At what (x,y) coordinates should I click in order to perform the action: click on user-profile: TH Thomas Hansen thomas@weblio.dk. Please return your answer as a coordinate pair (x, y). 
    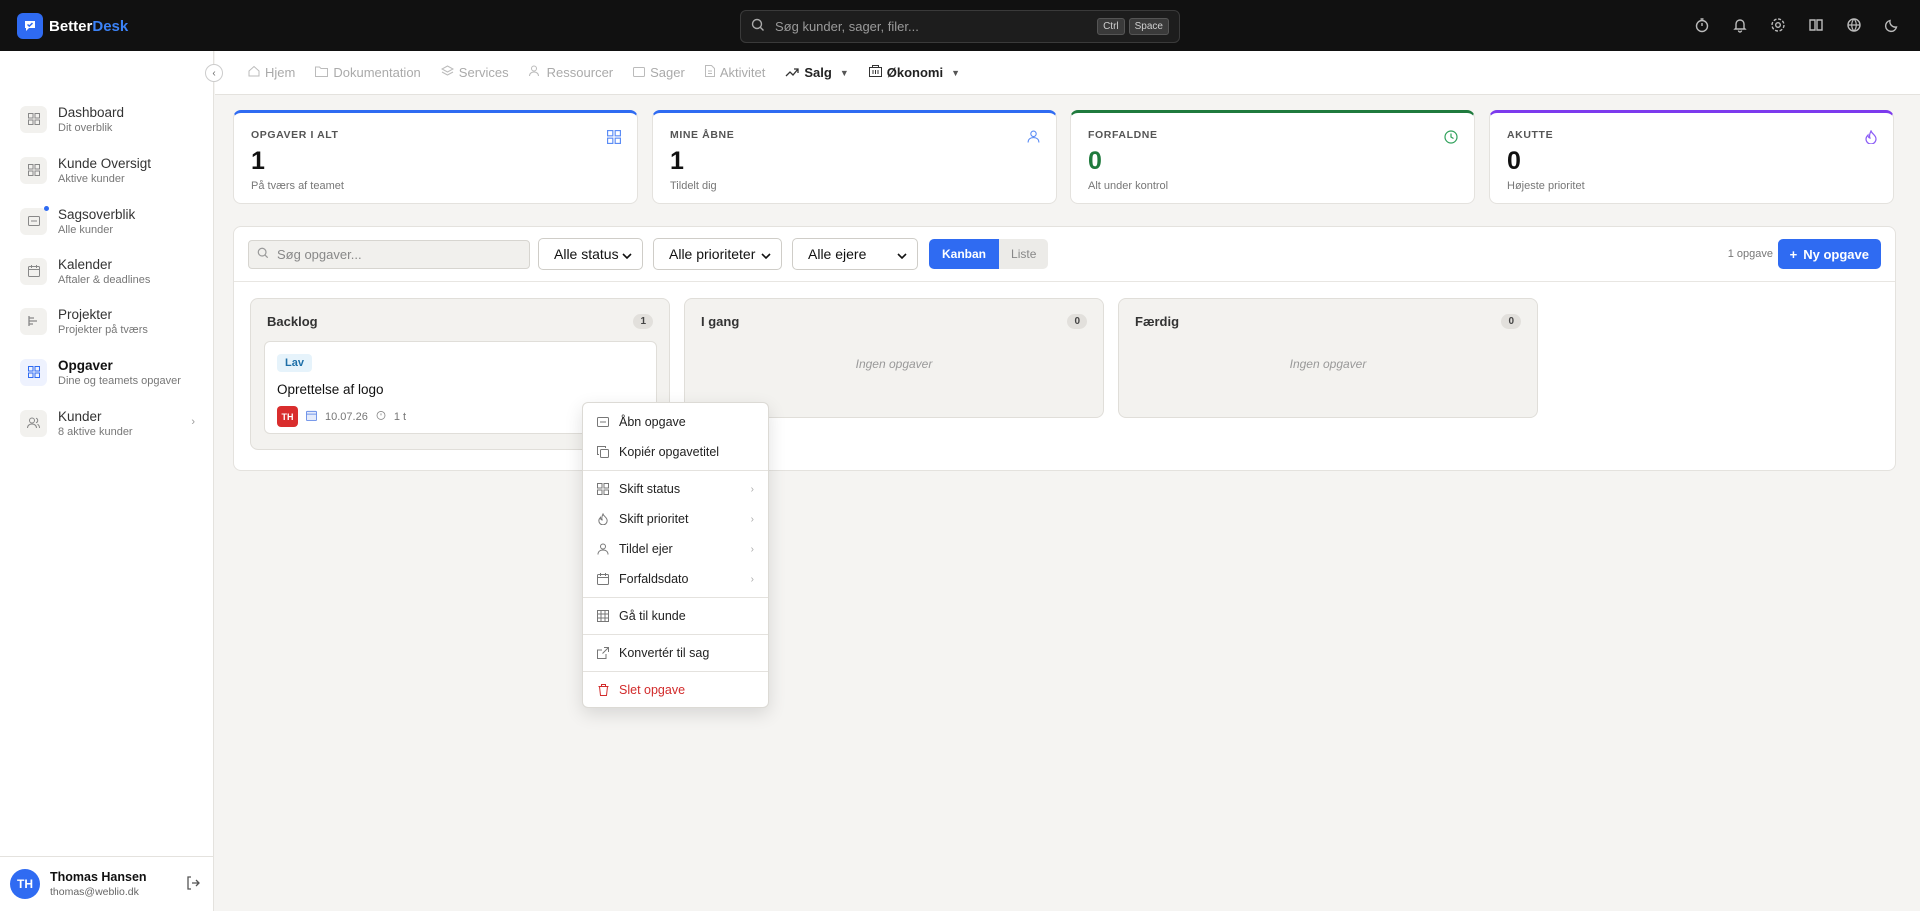
    Looking at the image, I should click on (107, 883).